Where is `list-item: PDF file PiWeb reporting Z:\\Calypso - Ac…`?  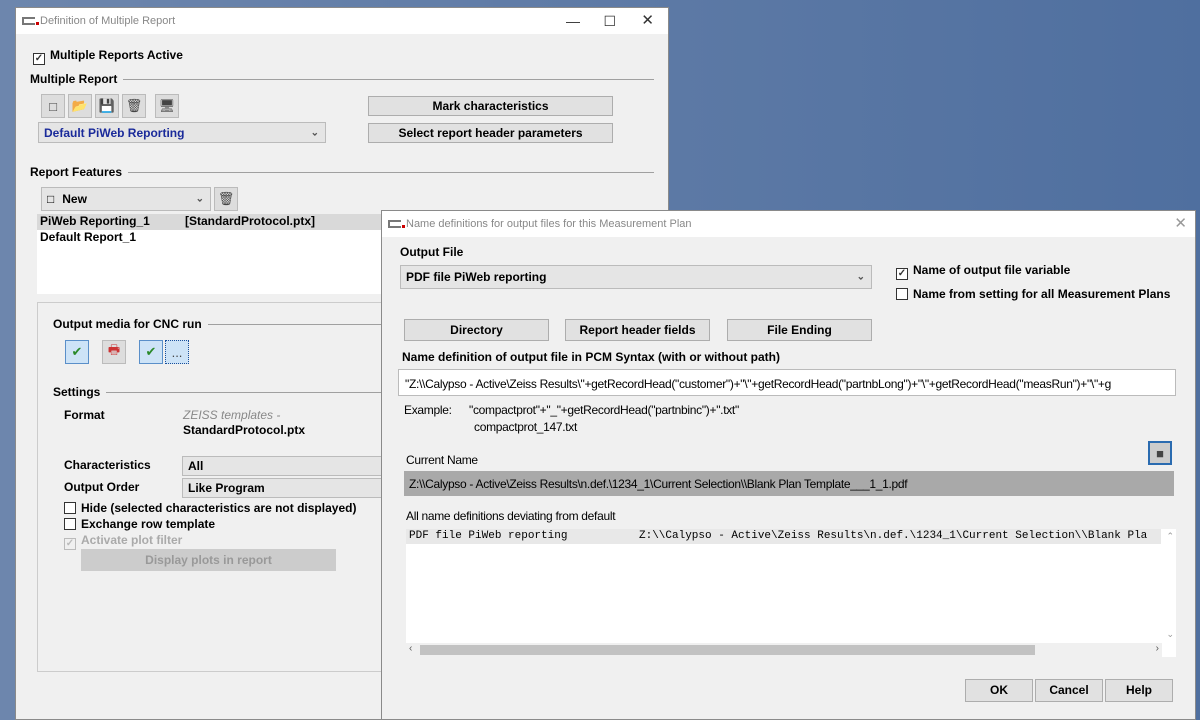 list-item: PDF file PiWeb reporting Z:\\Calypso - Ac… is located at coordinates (783, 536).